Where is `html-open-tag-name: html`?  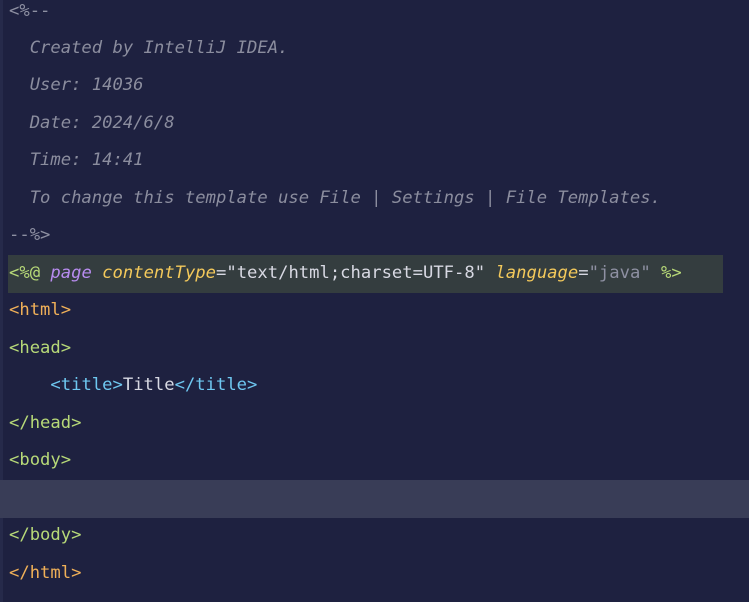
html-open-tag-name: html is located at coordinates (40, 310).